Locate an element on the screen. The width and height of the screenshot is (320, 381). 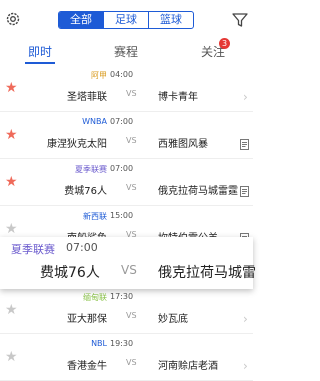
tab-live: 即时 is located at coordinates (40, 51).